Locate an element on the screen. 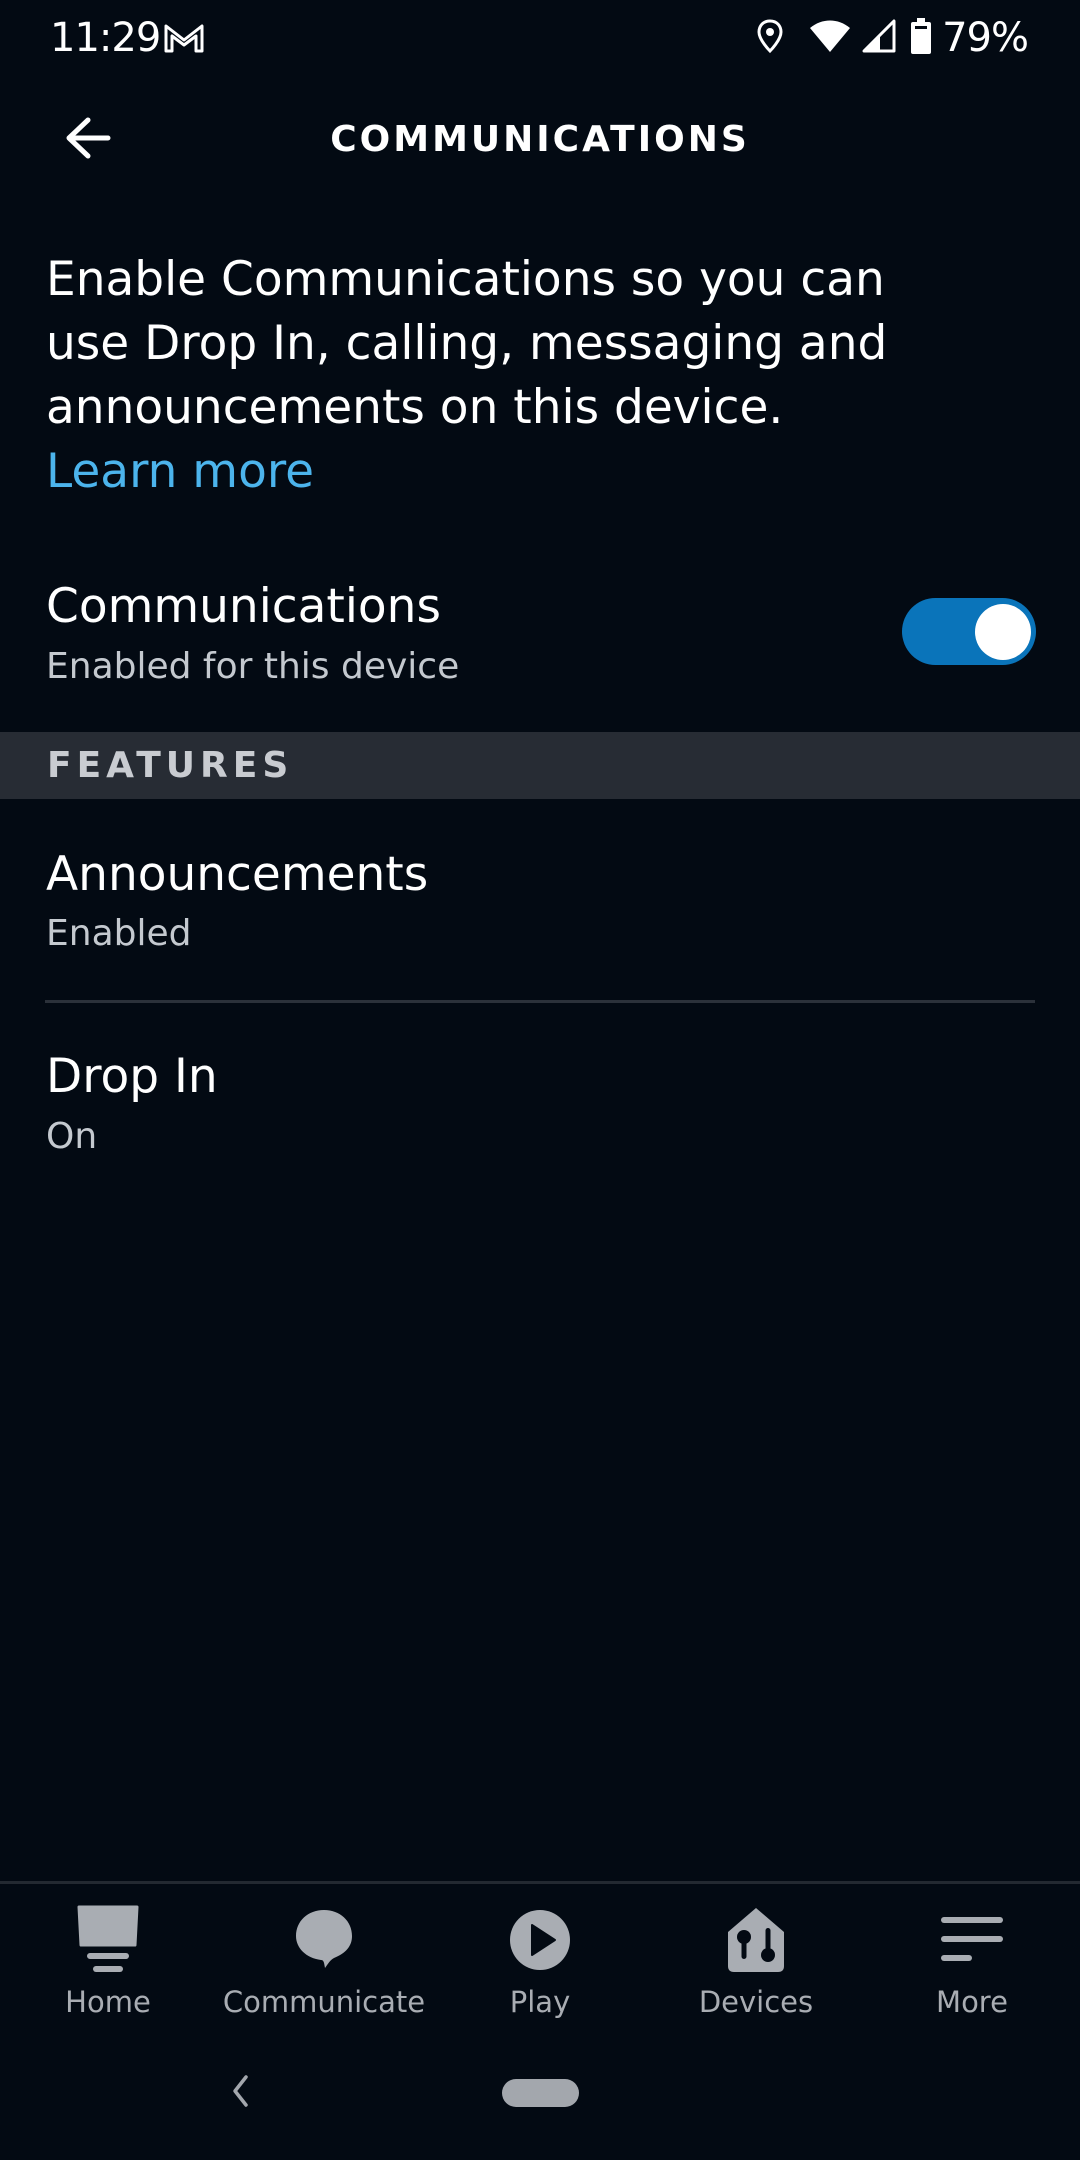 This screenshot has width=1080, height=2160. nav-tab-play-label: Play is located at coordinates (540, 2002).